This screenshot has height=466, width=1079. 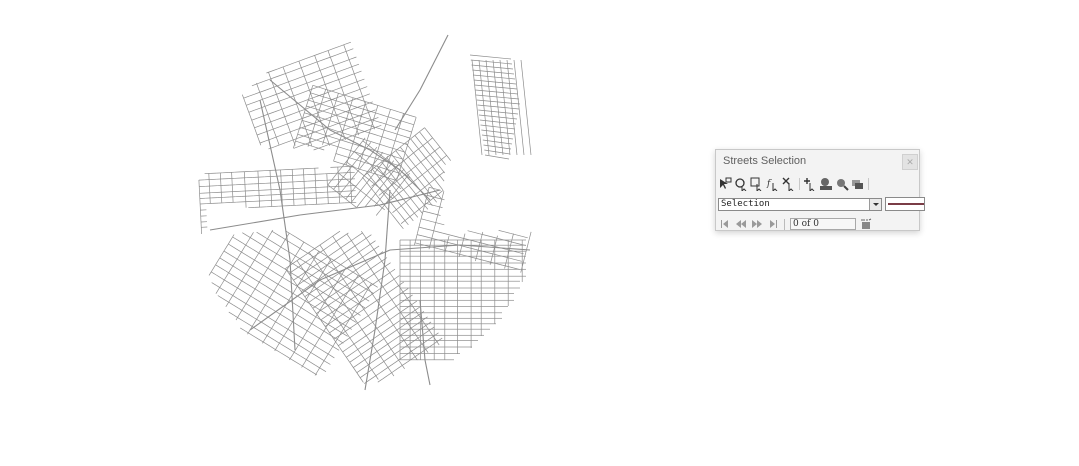 I want to click on chevron-down-icon, so click(x=875, y=204).